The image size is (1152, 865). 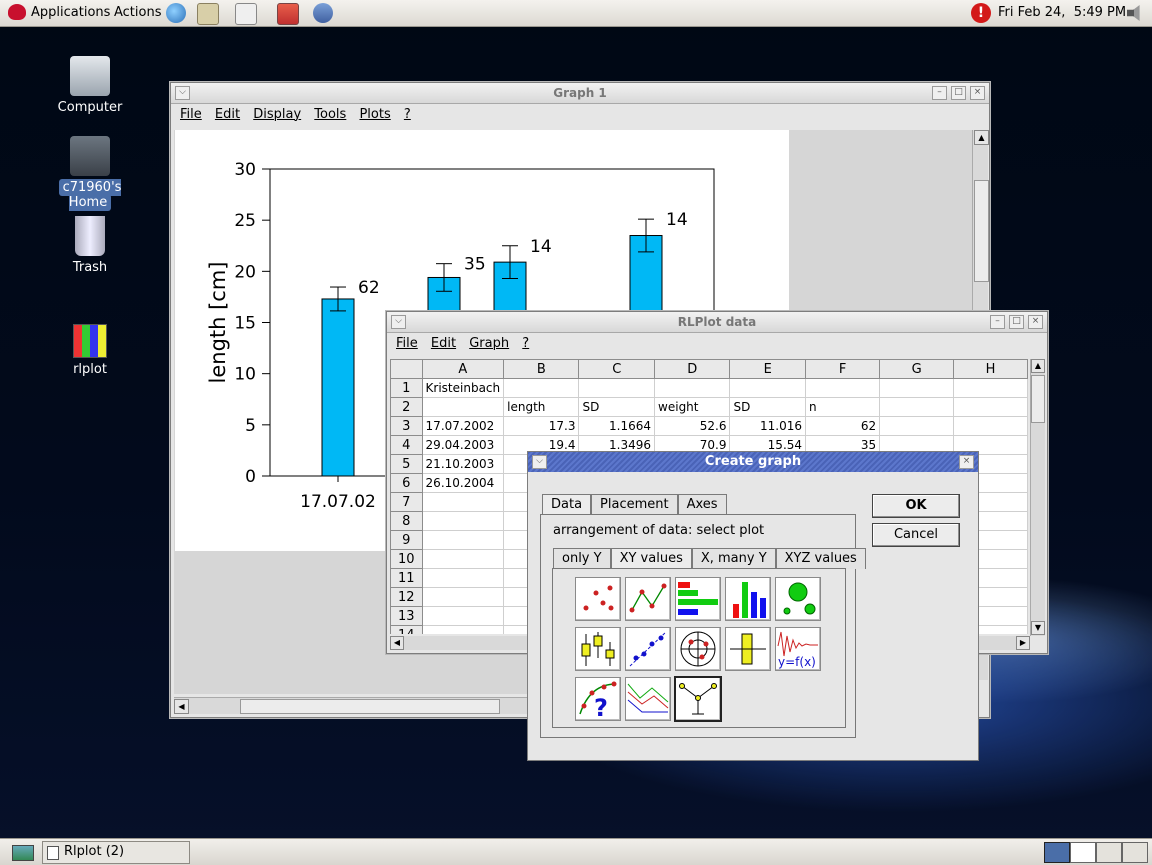 I want to click on menu-plots: Plots, so click(x=374, y=114).